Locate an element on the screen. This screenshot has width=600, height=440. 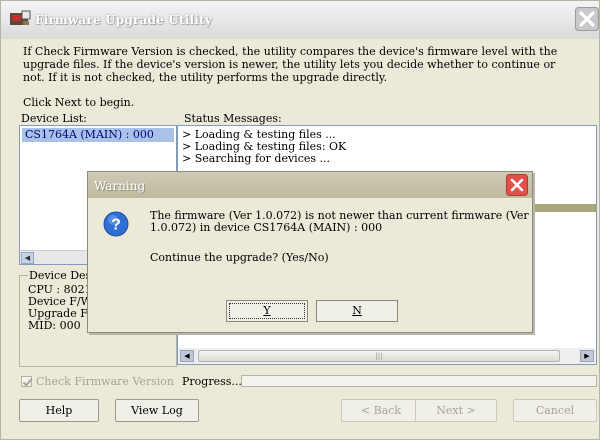
scroll-thumb: ||| is located at coordinates (379, 356).